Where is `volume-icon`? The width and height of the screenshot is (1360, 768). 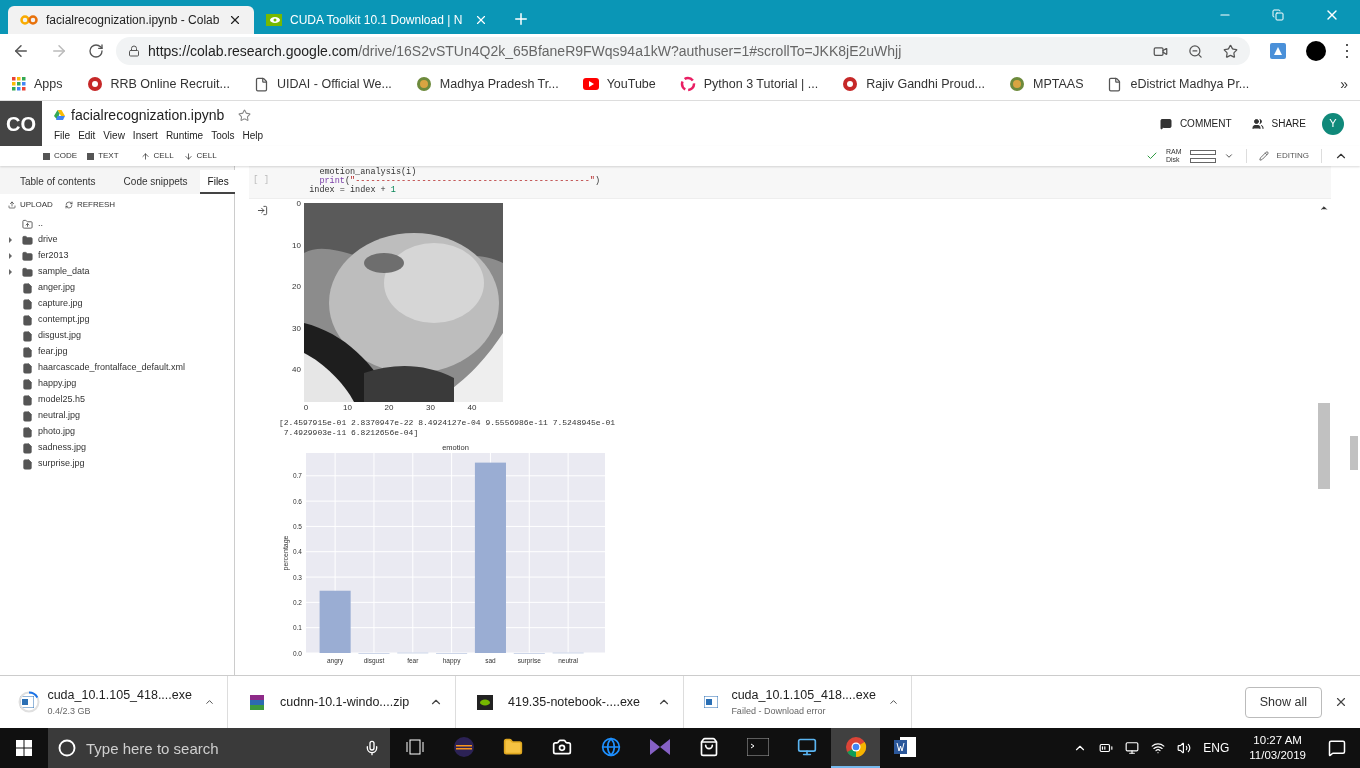 volume-icon is located at coordinates (1184, 748).